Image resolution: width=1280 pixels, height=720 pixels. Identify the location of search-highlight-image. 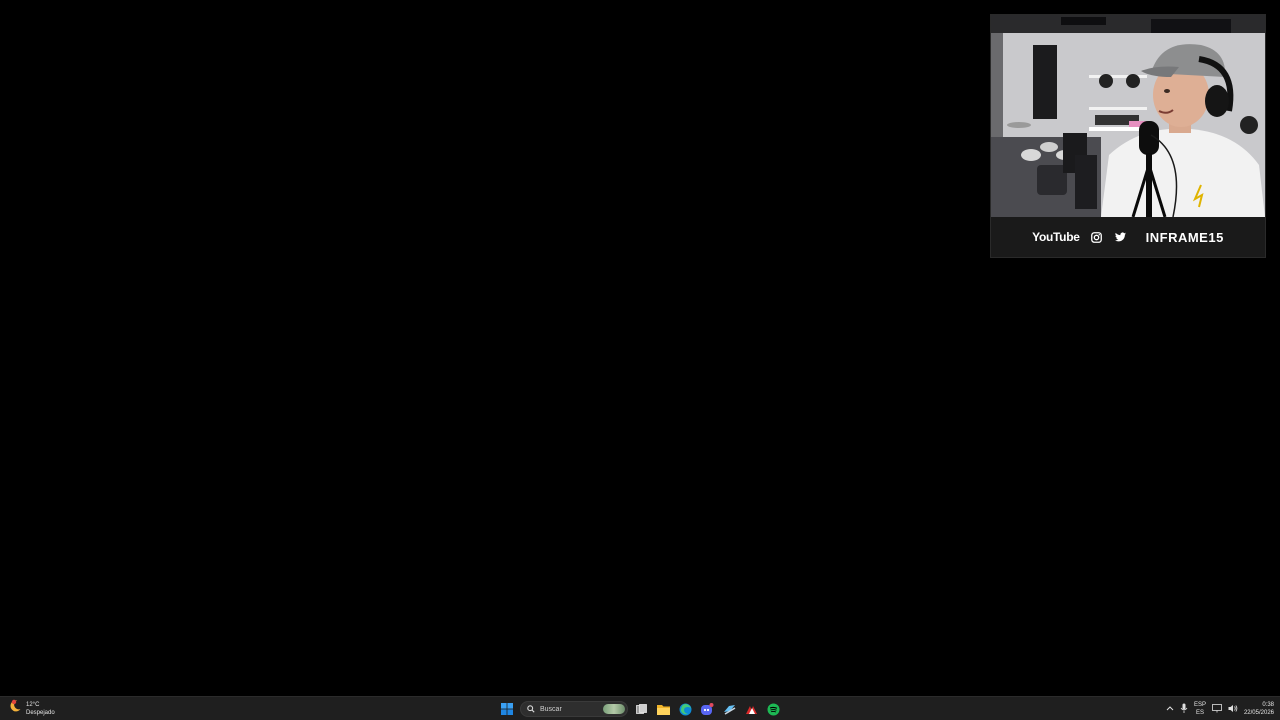
(614, 709).